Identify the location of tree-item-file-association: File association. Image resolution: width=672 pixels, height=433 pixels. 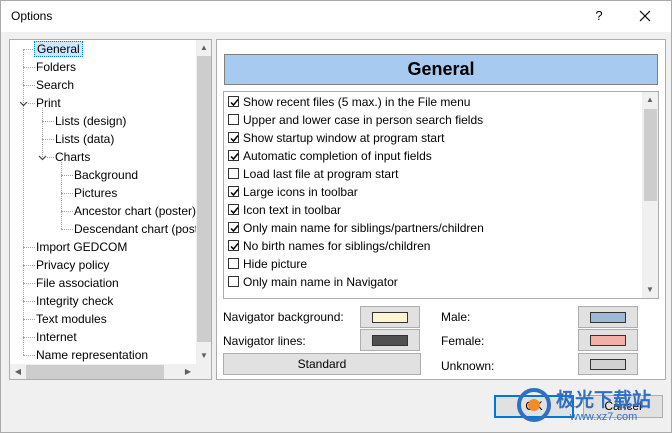
(77, 283).